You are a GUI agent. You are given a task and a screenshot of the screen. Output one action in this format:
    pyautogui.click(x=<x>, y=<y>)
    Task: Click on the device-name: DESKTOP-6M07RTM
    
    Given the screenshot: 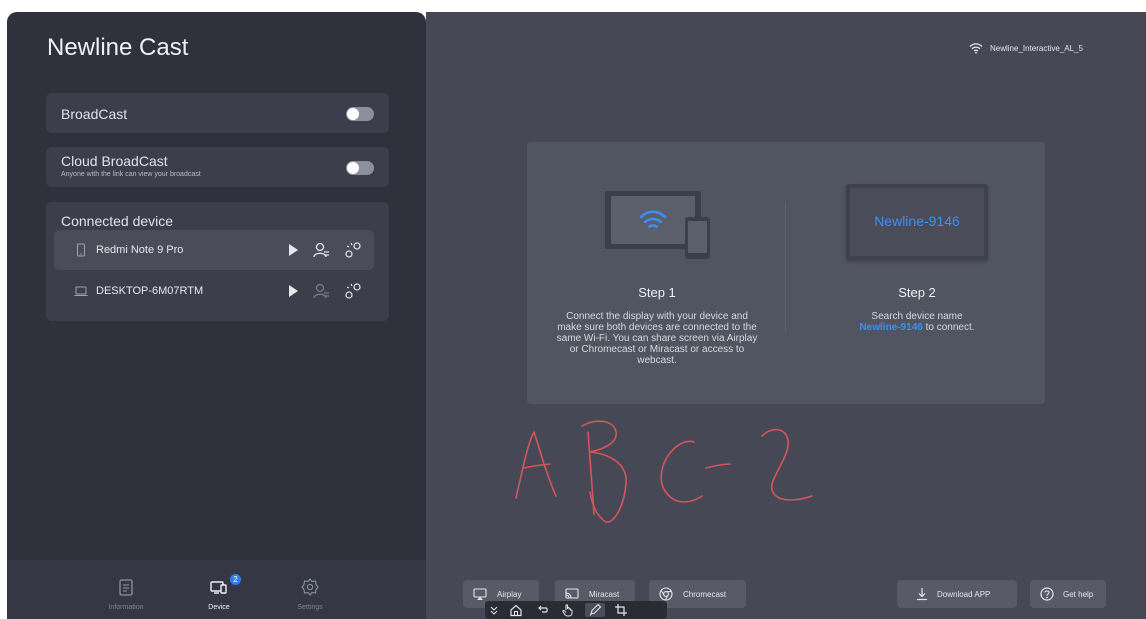 What is the action you would take?
    pyautogui.click(x=150, y=291)
    